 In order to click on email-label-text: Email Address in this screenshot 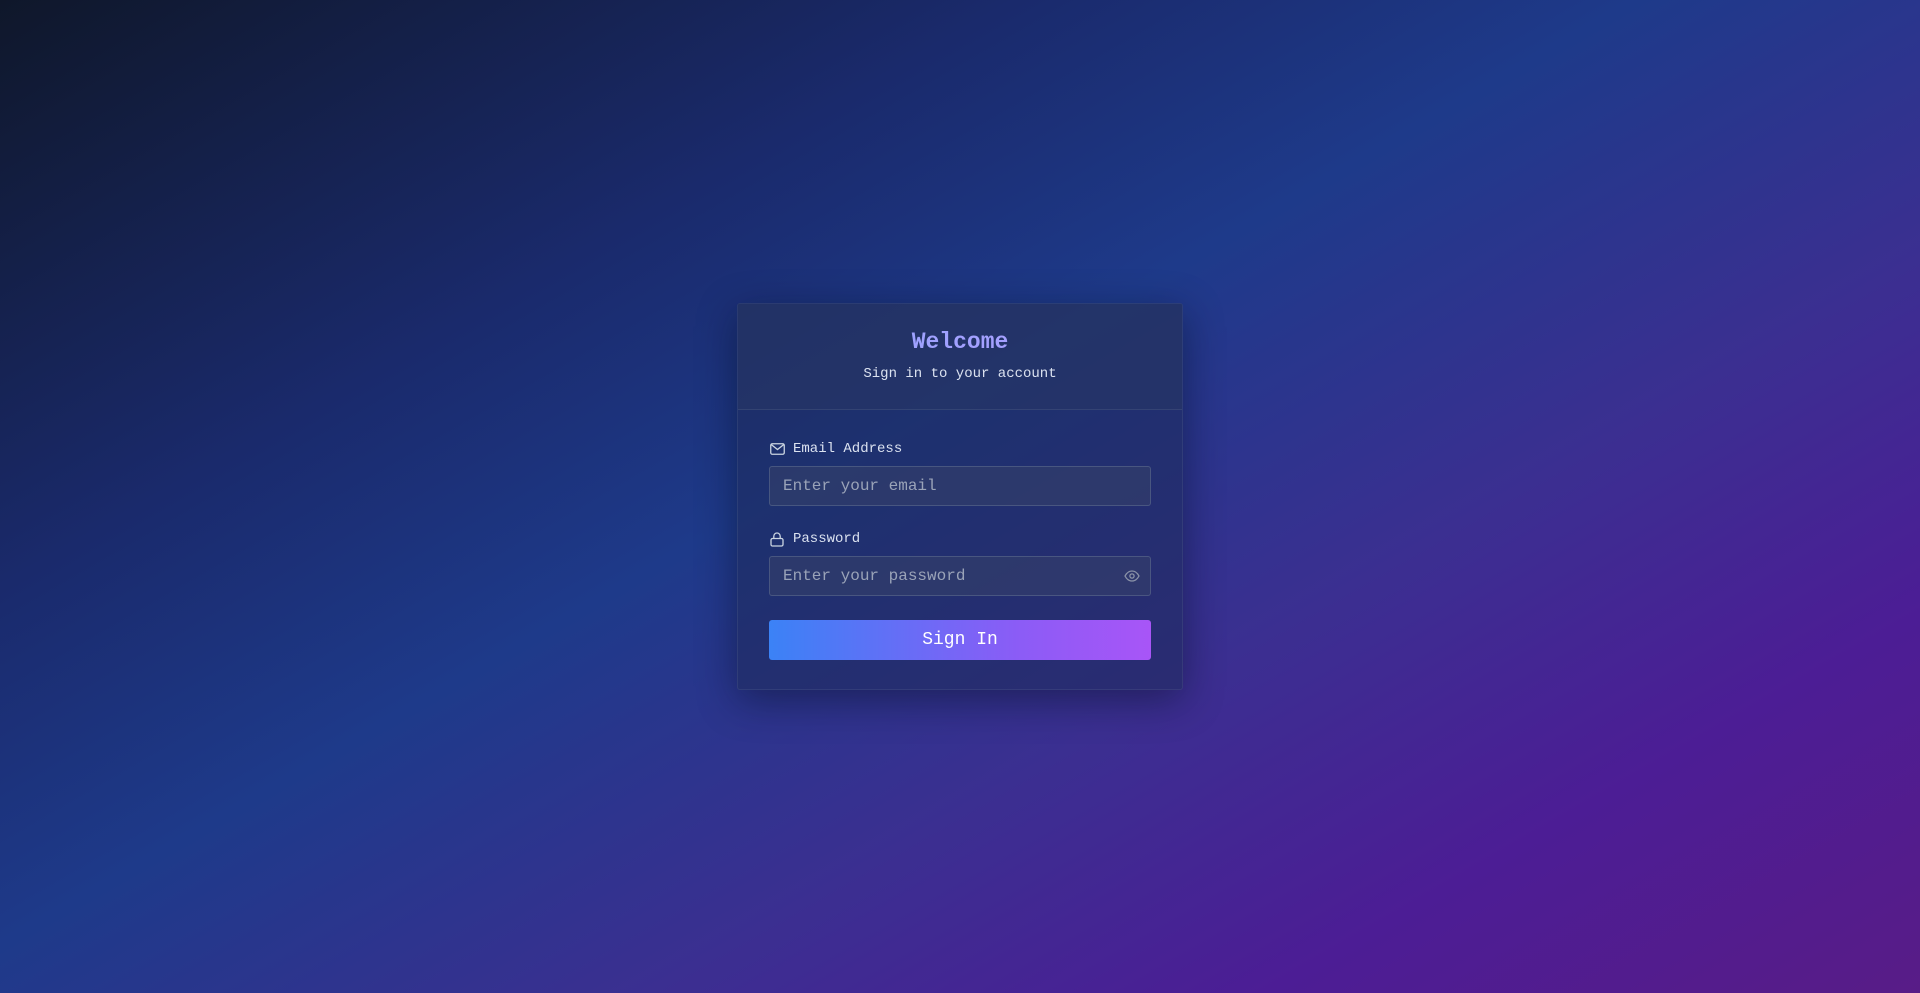, I will do `click(848, 449)`.